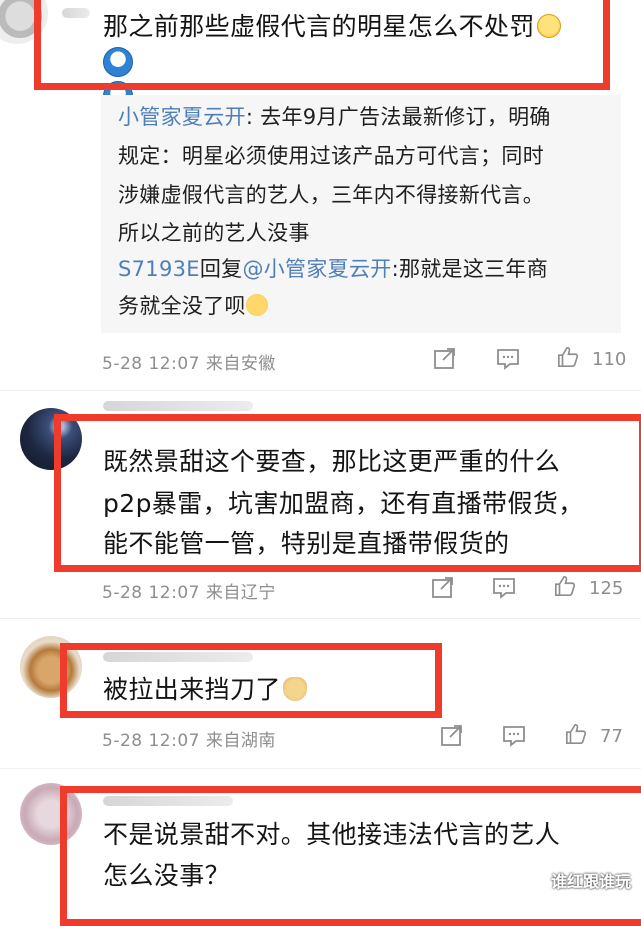  I want to click on like-count: 125, so click(606, 588).